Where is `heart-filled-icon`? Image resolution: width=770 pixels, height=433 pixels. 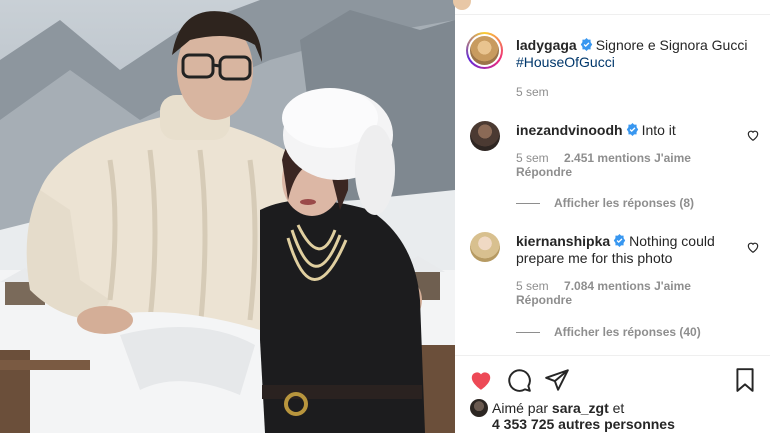 heart-filled-icon is located at coordinates (481, 380).